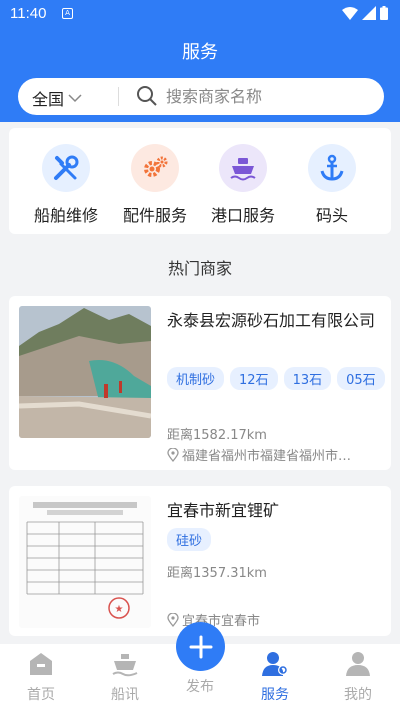 This screenshot has height=711, width=400. What do you see at coordinates (196, 378) in the screenshot?
I see `tag: 机制砂` at bounding box center [196, 378].